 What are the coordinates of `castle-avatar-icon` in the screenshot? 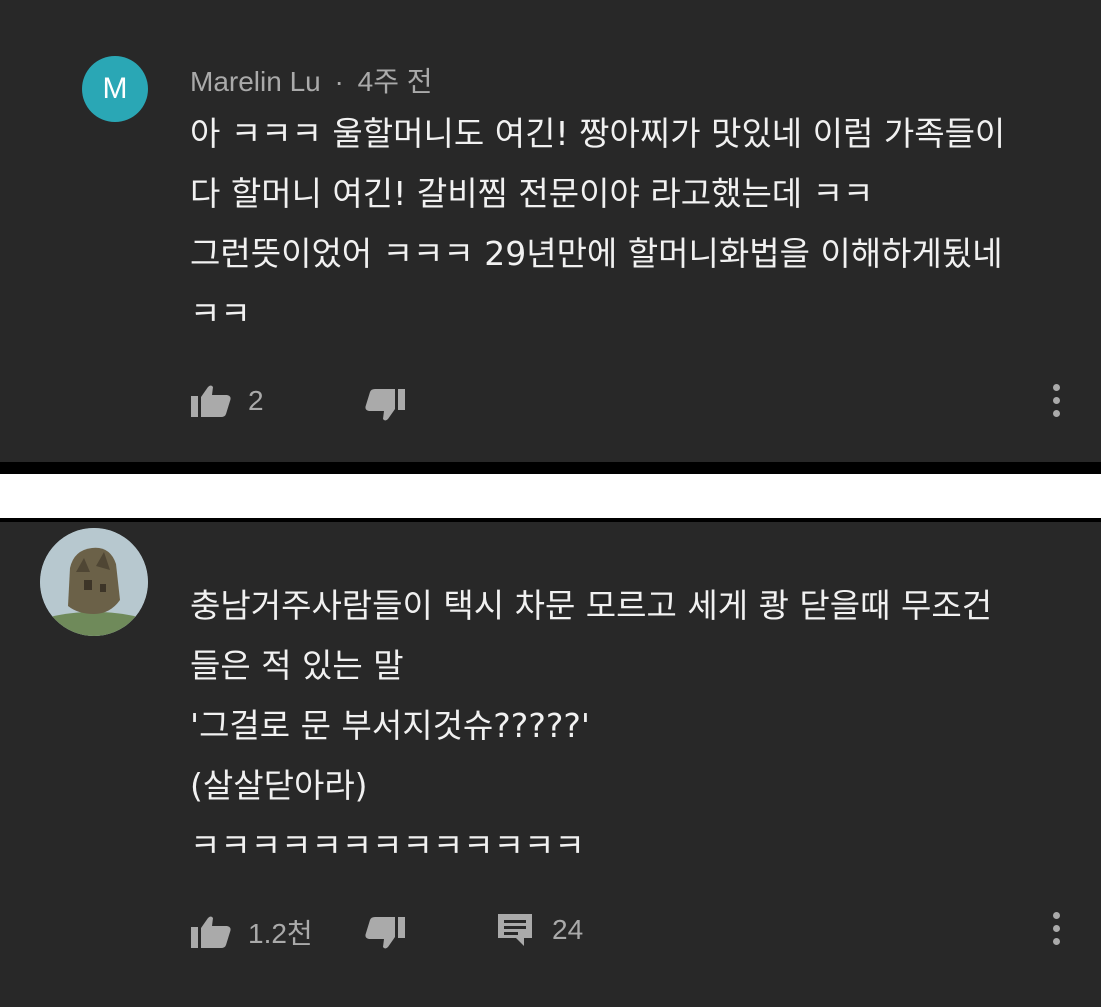 It's located at (94, 582).